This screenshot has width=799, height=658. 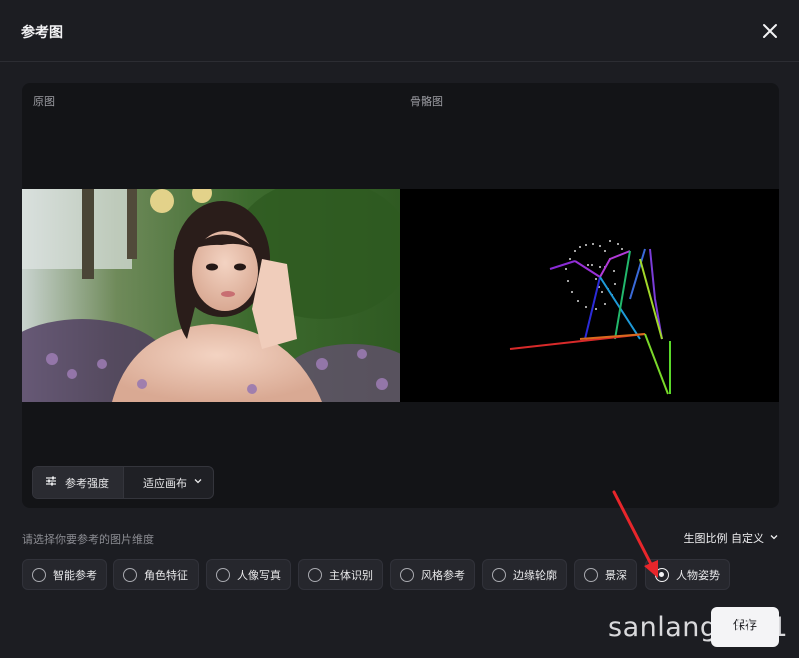 I want to click on option-character-pose: 人物姿势, so click(x=687, y=574).